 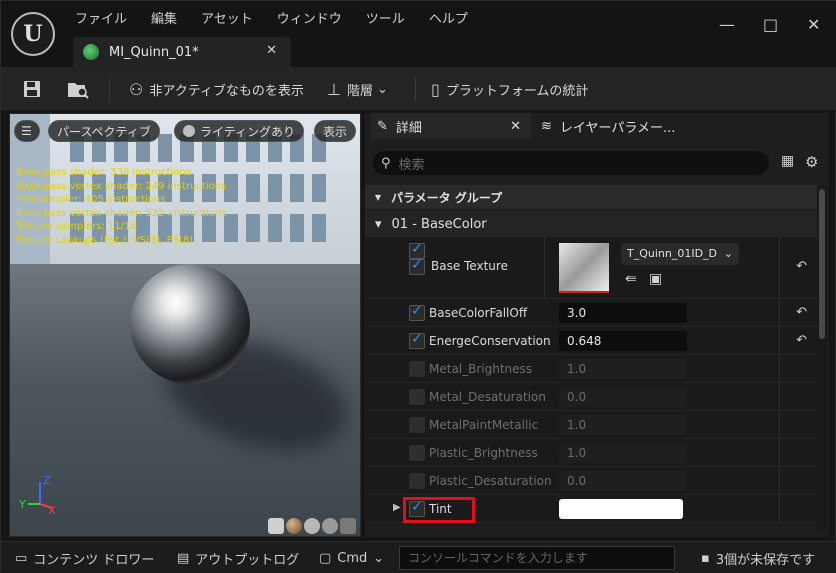 I want to click on show-inactive-button: ⚇ 非アクティブなものを表示, so click(x=216, y=89).